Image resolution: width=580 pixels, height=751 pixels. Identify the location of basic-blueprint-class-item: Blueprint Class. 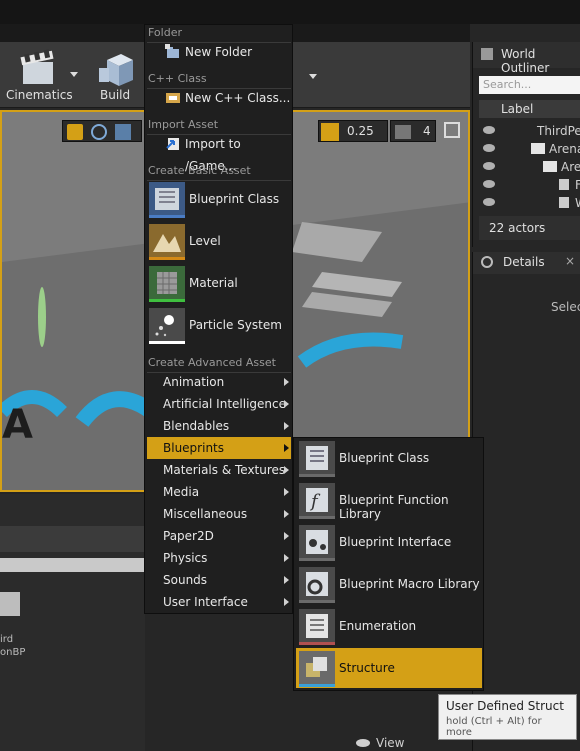
(219, 200).